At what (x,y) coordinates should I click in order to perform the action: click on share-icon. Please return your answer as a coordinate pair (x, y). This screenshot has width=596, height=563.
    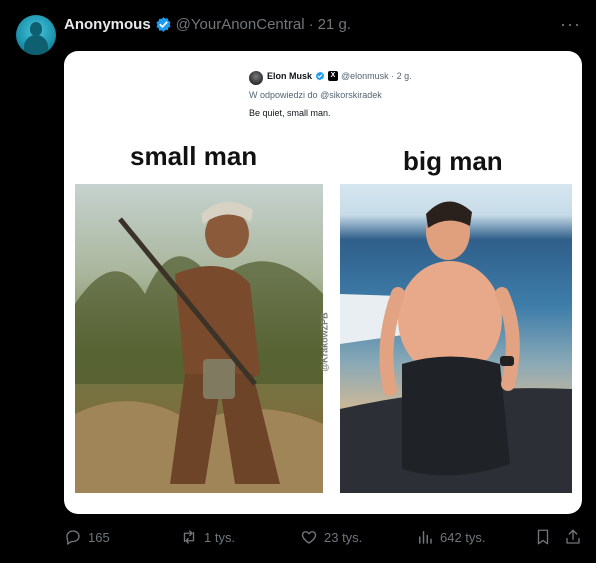
    Looking at the image, I should click on (573, 536).